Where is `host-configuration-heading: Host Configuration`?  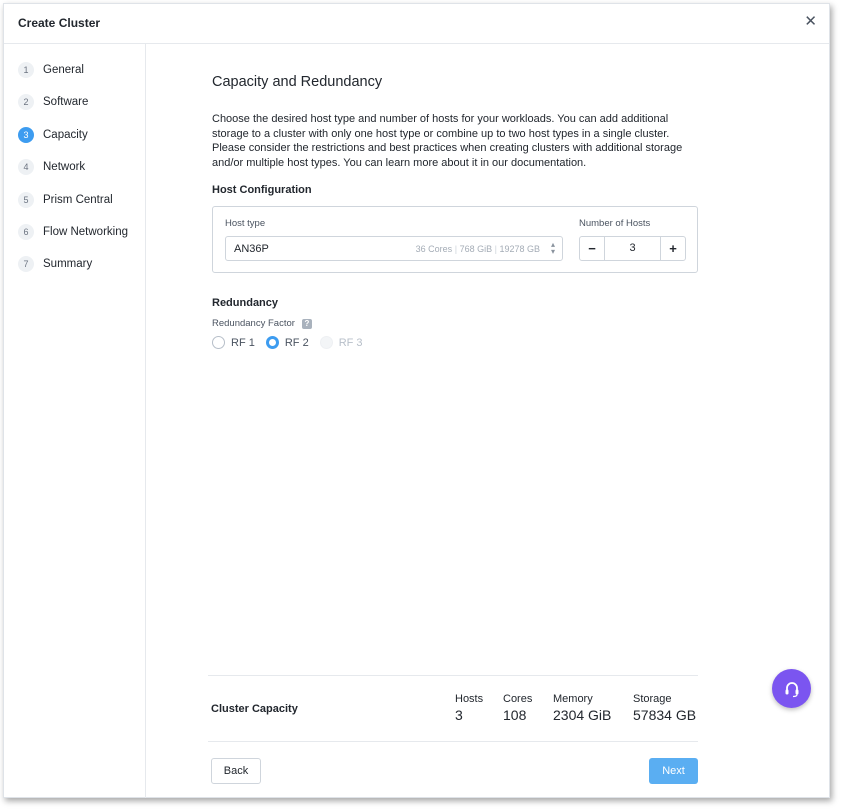 host-configuration-heading: Host Configuration is located at coordinates (262, 190).